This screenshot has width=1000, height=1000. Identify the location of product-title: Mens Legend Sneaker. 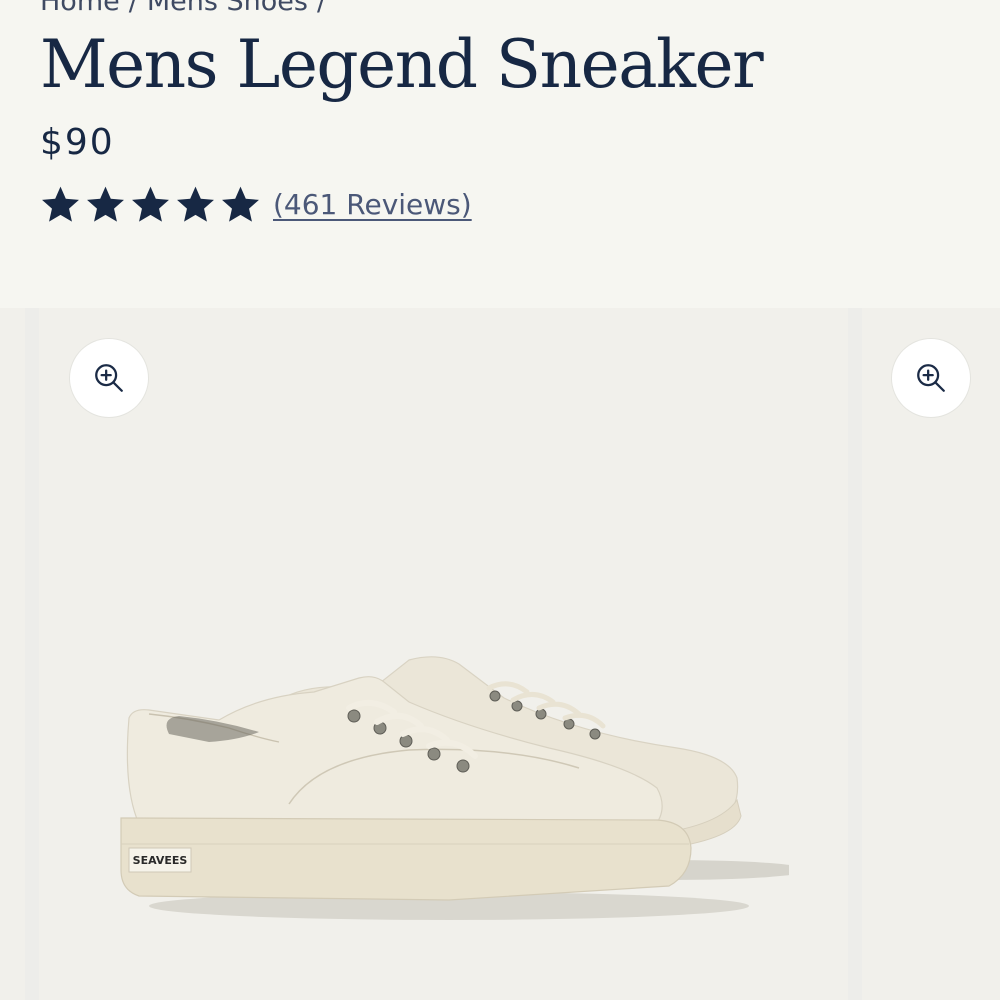
(402, 64).